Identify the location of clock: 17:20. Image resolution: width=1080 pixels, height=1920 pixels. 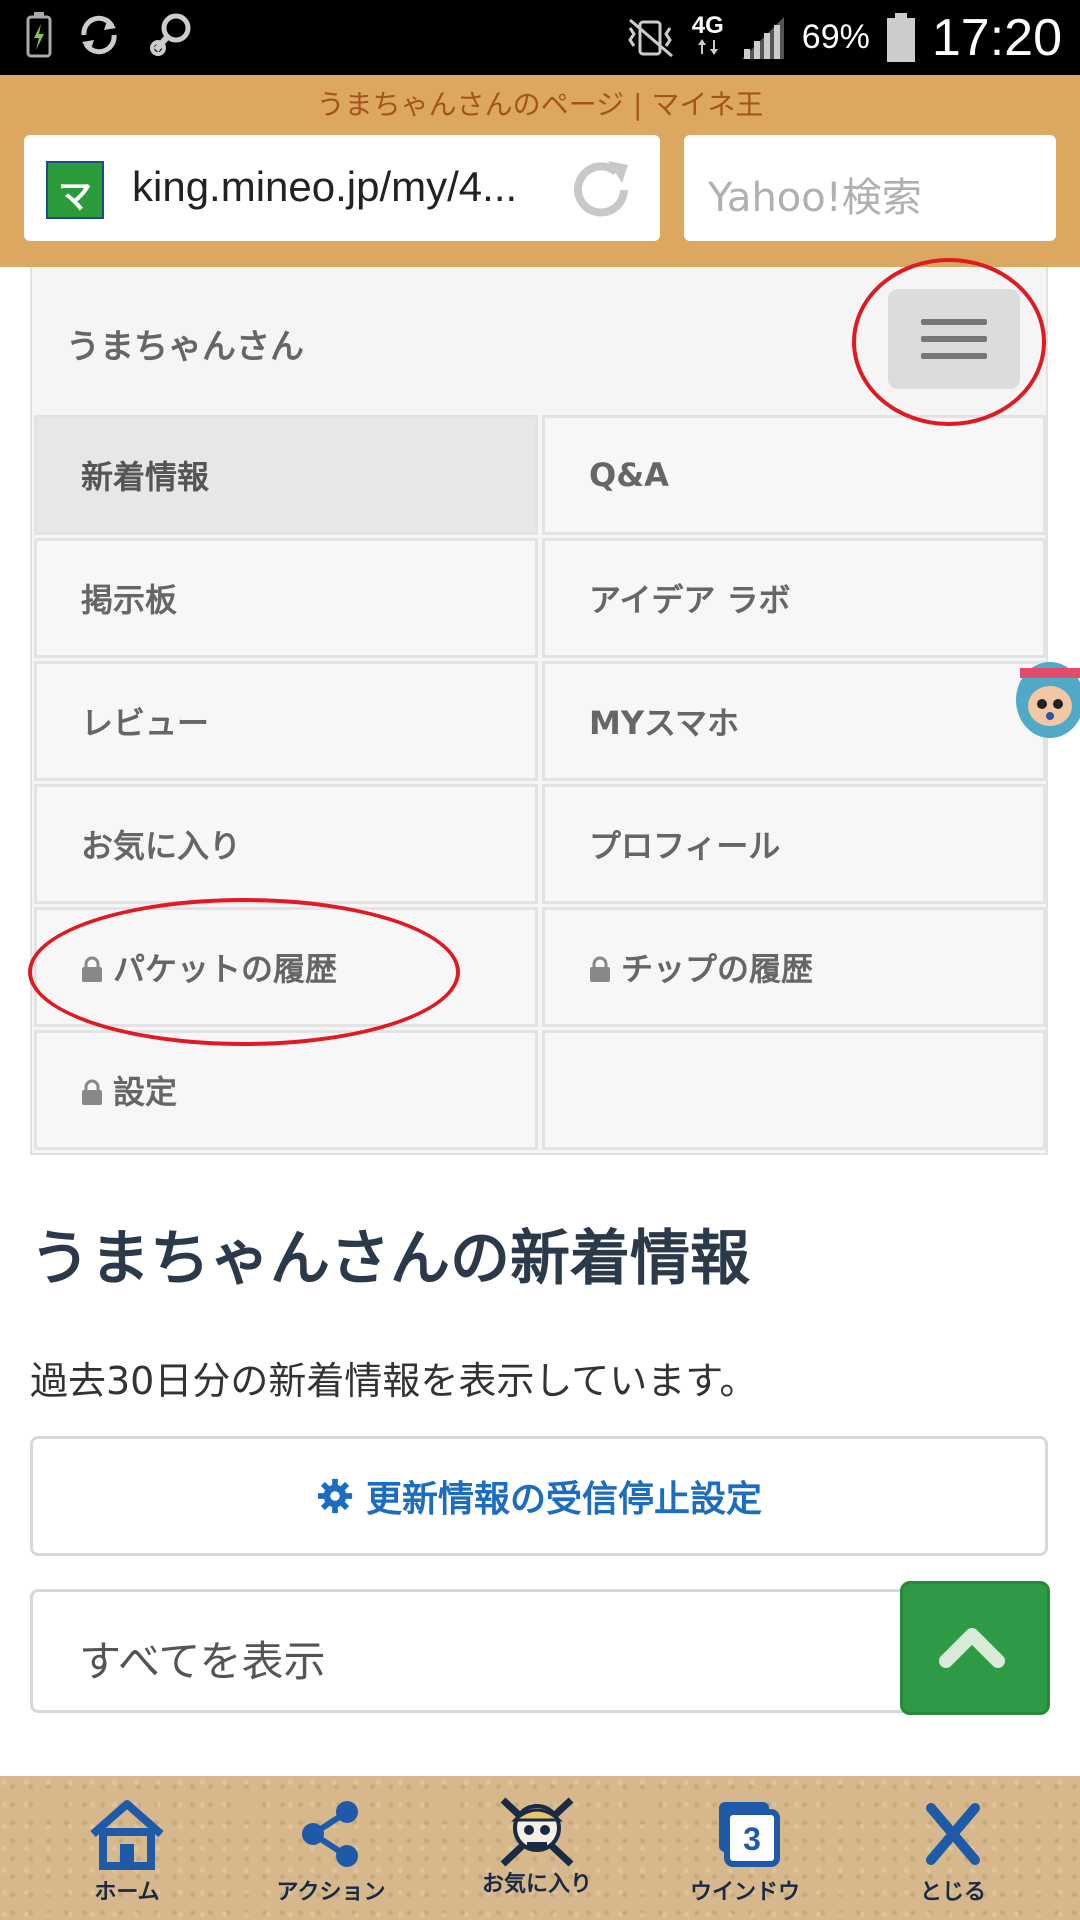
(996, 37).